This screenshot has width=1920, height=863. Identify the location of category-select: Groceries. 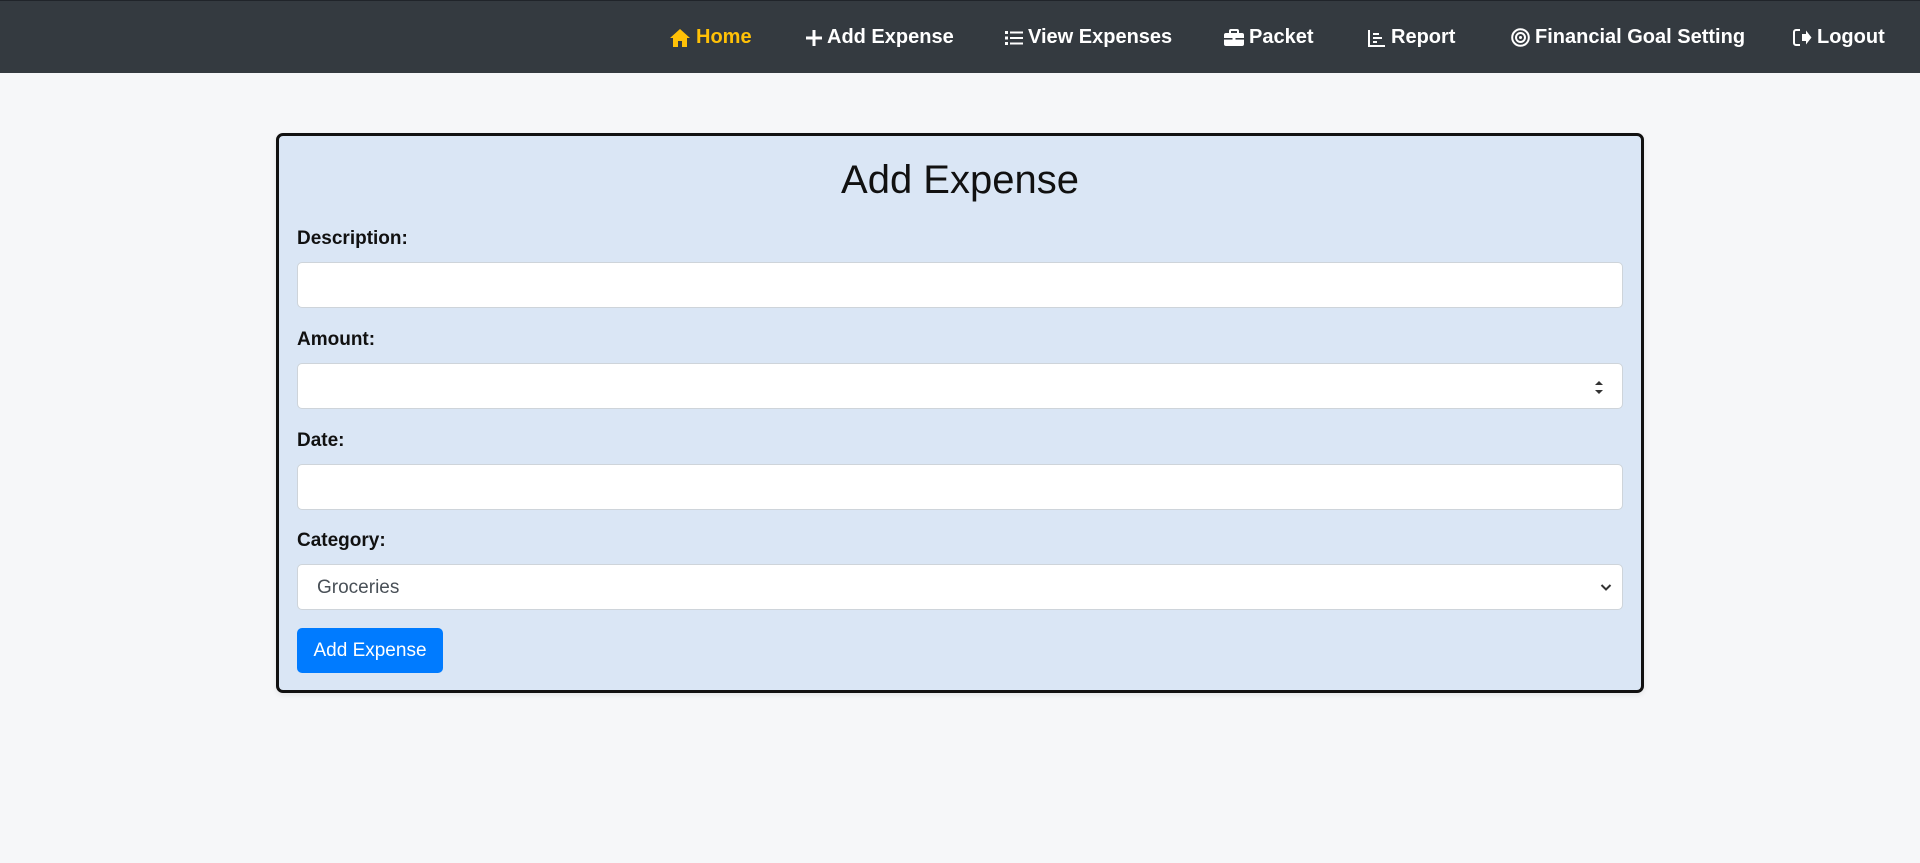
(960, 587).